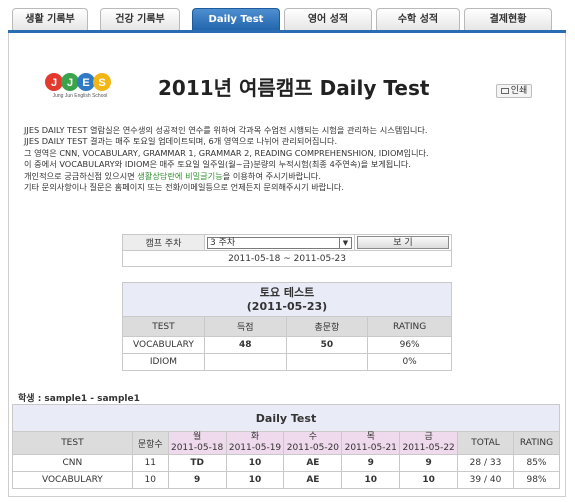 The height and width of the screenshot is (502, 575). Describe the element at coordinates (519, 91) in the screenshot. I see `print-label: 인쇄` at that location.